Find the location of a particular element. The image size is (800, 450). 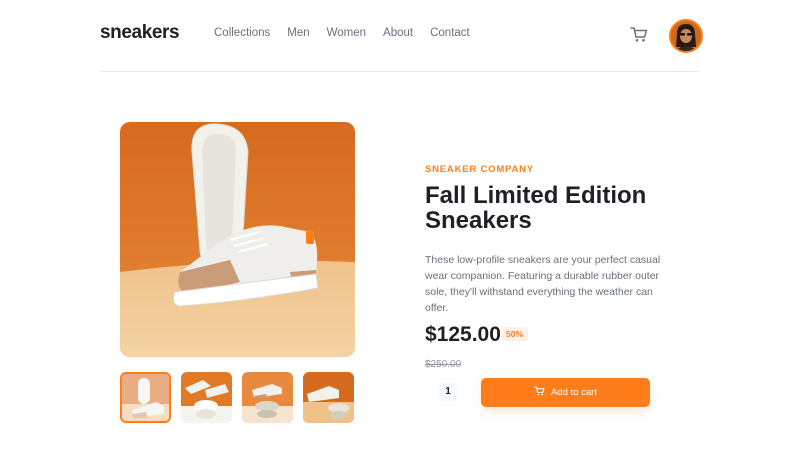

avatar is located at coordinates (686, 36).